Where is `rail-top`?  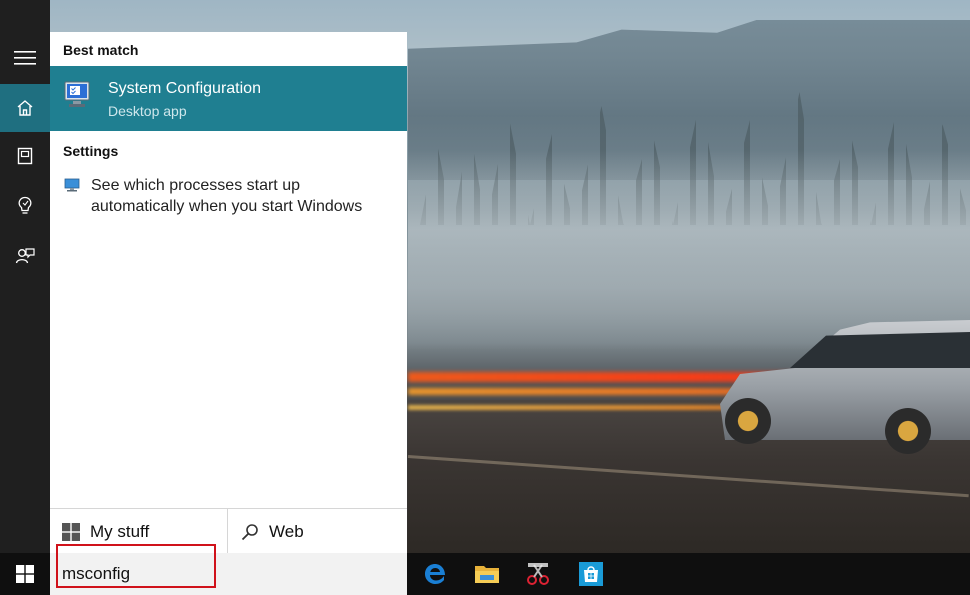 rail-top is located at coordinates (25, 16).